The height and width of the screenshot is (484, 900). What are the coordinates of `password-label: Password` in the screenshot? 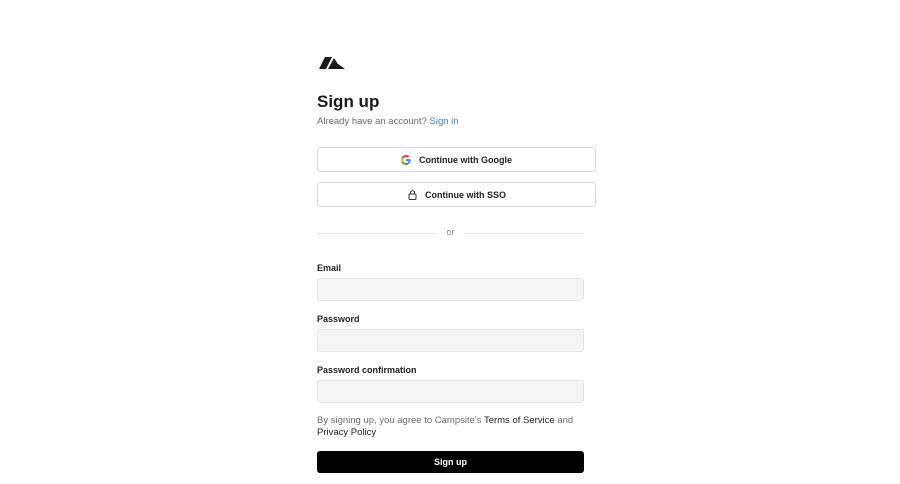 It's located at (338, 319).